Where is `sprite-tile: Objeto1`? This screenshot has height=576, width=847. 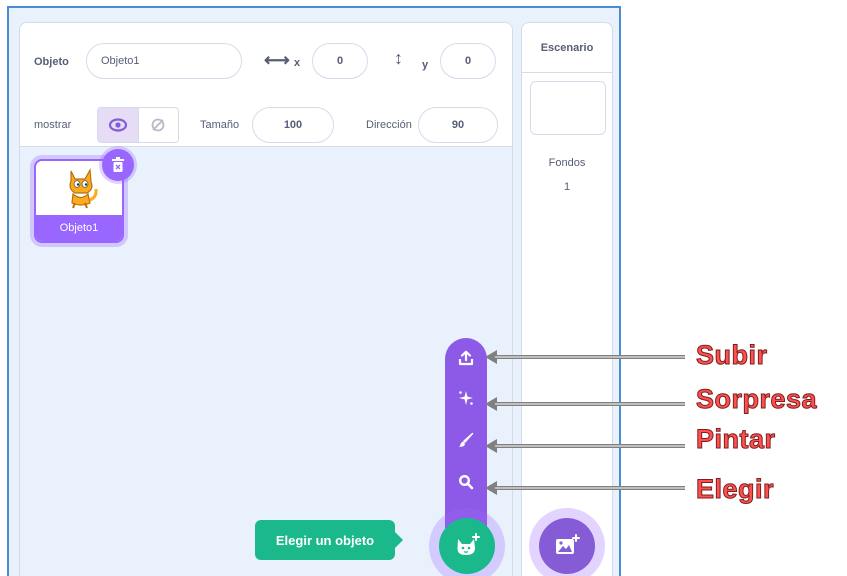 sprite-tile: Objeto1 is located at coordinates (84, 196).